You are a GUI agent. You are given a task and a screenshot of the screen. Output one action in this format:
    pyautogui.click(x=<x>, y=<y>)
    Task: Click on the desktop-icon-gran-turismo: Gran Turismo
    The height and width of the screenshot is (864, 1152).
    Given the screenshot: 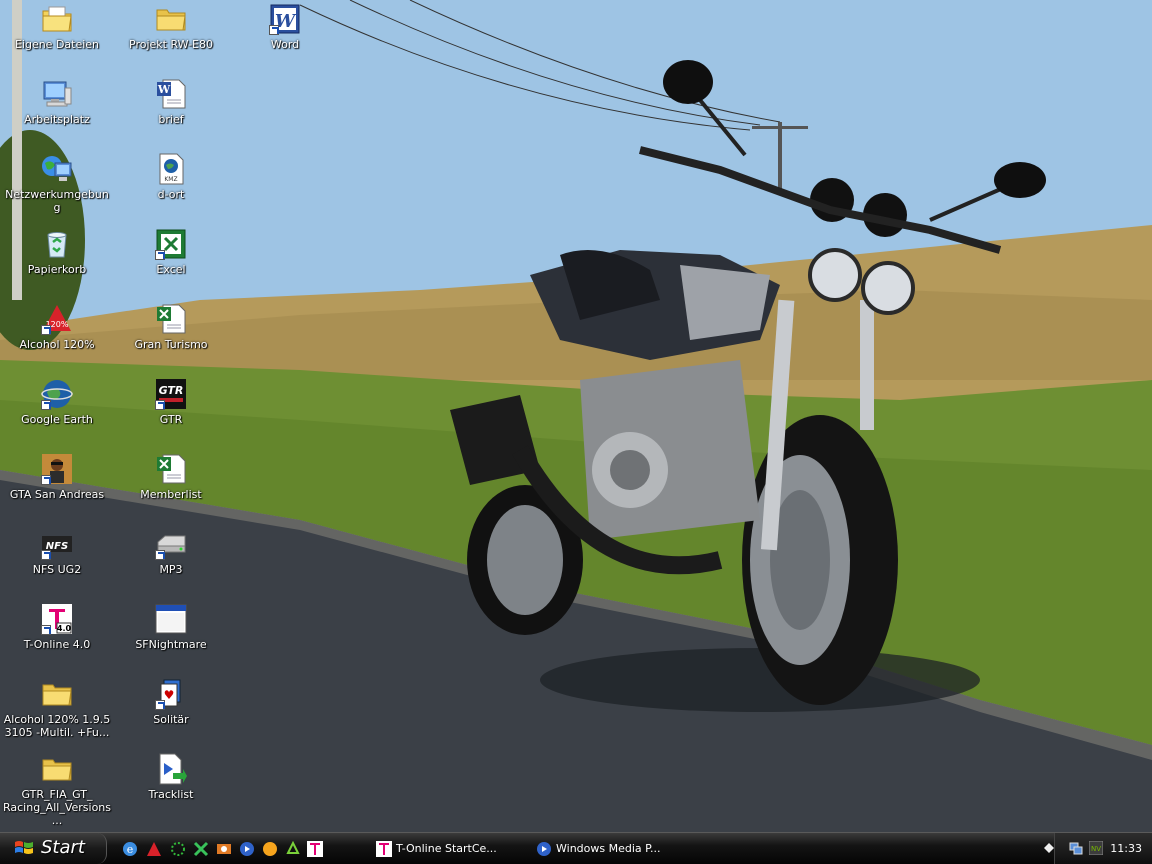 What is the action you would take?
    pyautogui.click(x=171, y=327)
    